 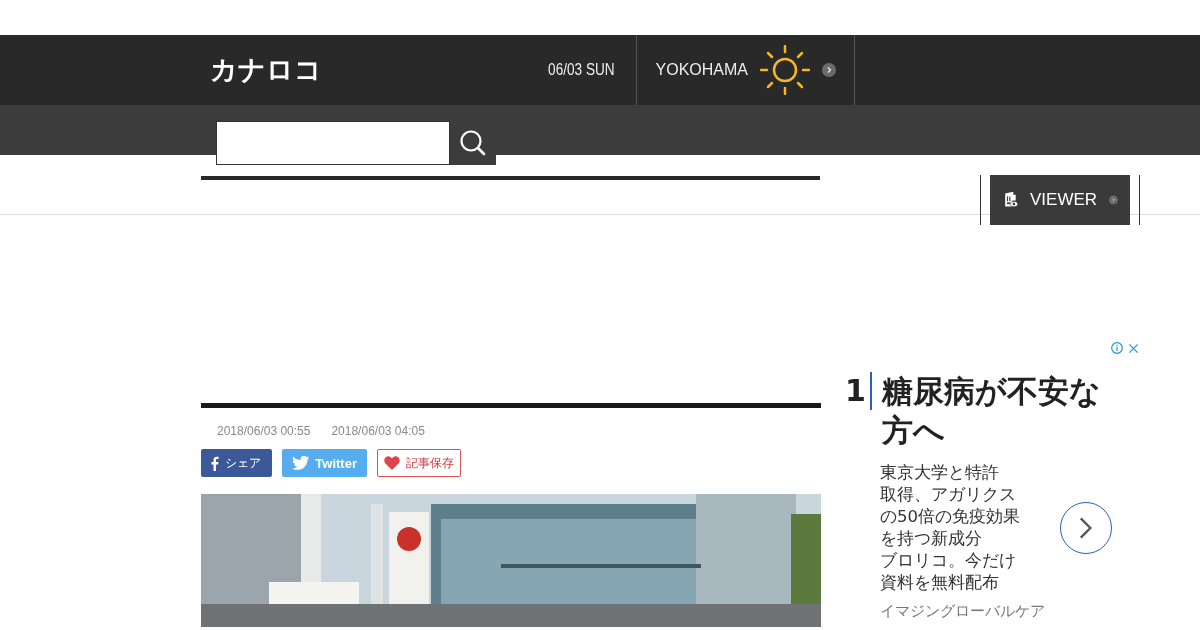 I want to click on updated-date: 2018/06/03 04:05, so click(x=378, y=431).